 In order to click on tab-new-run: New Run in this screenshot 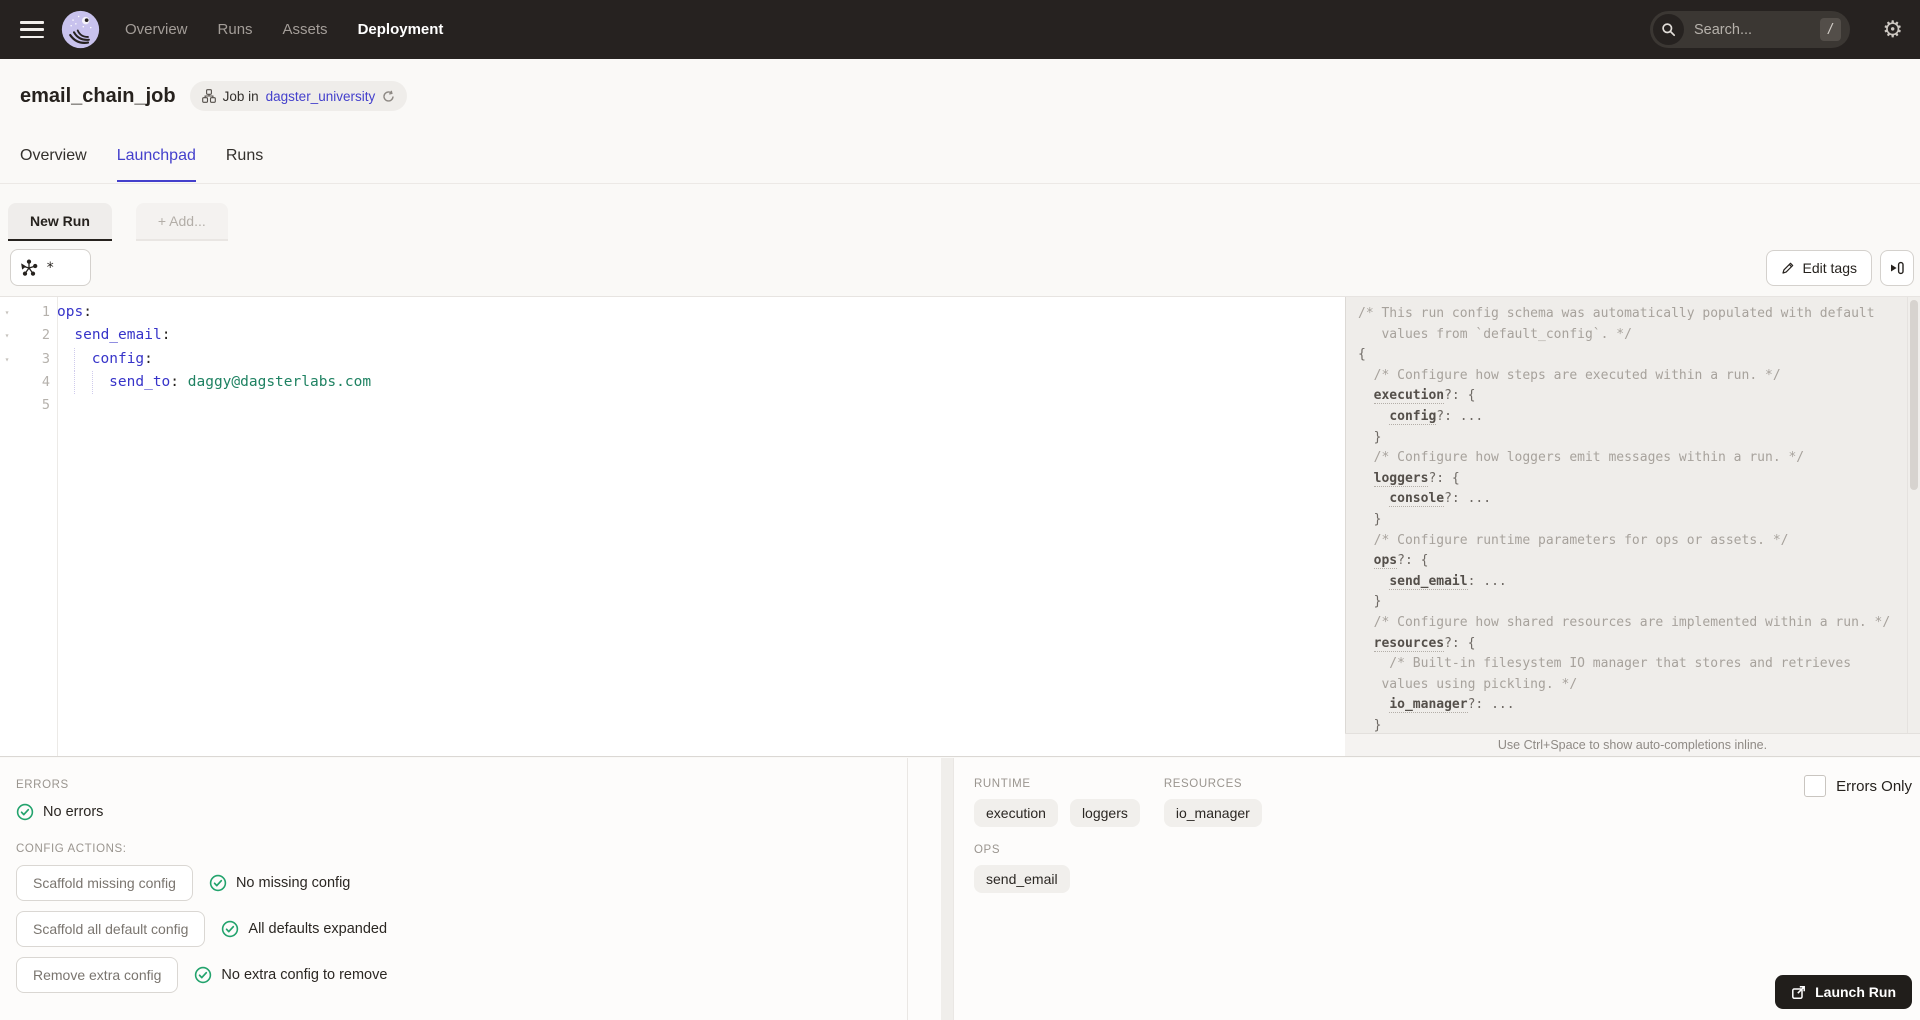, I will do `click(60, 222)`.